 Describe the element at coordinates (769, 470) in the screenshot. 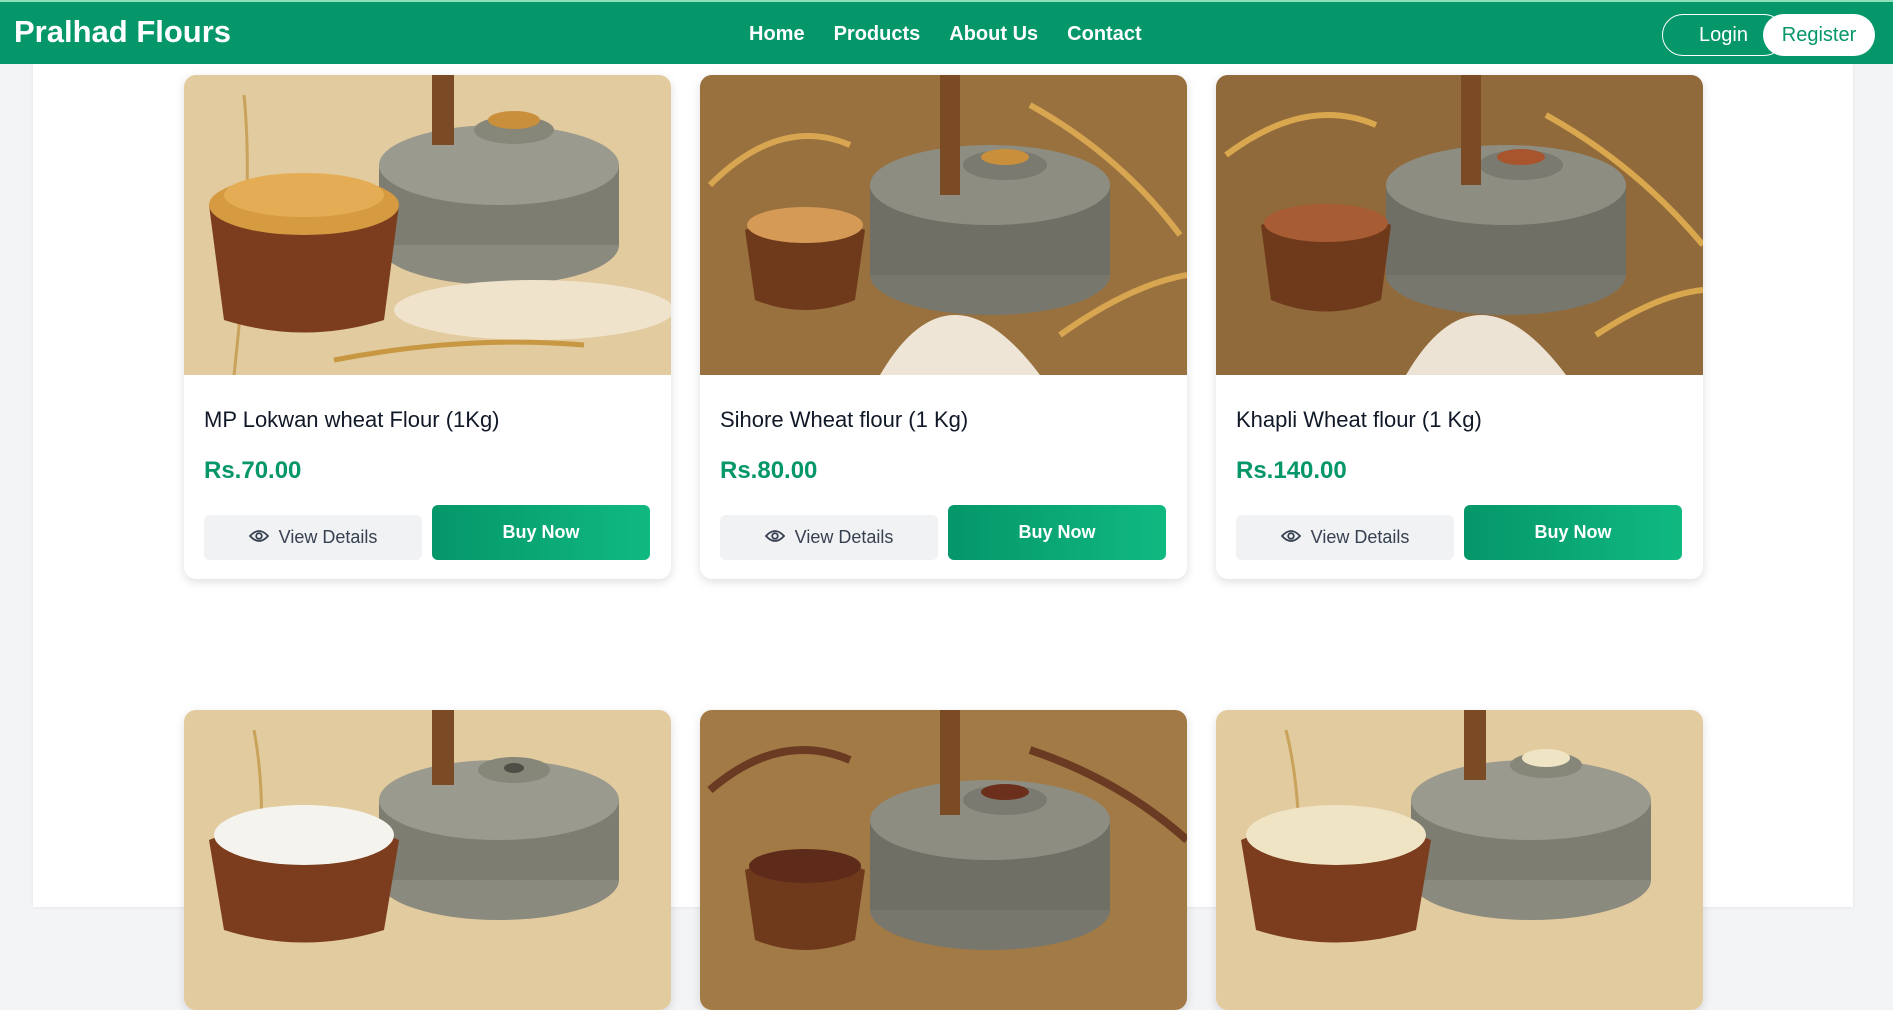

I see `product-price: Rs.80.00` at that location.